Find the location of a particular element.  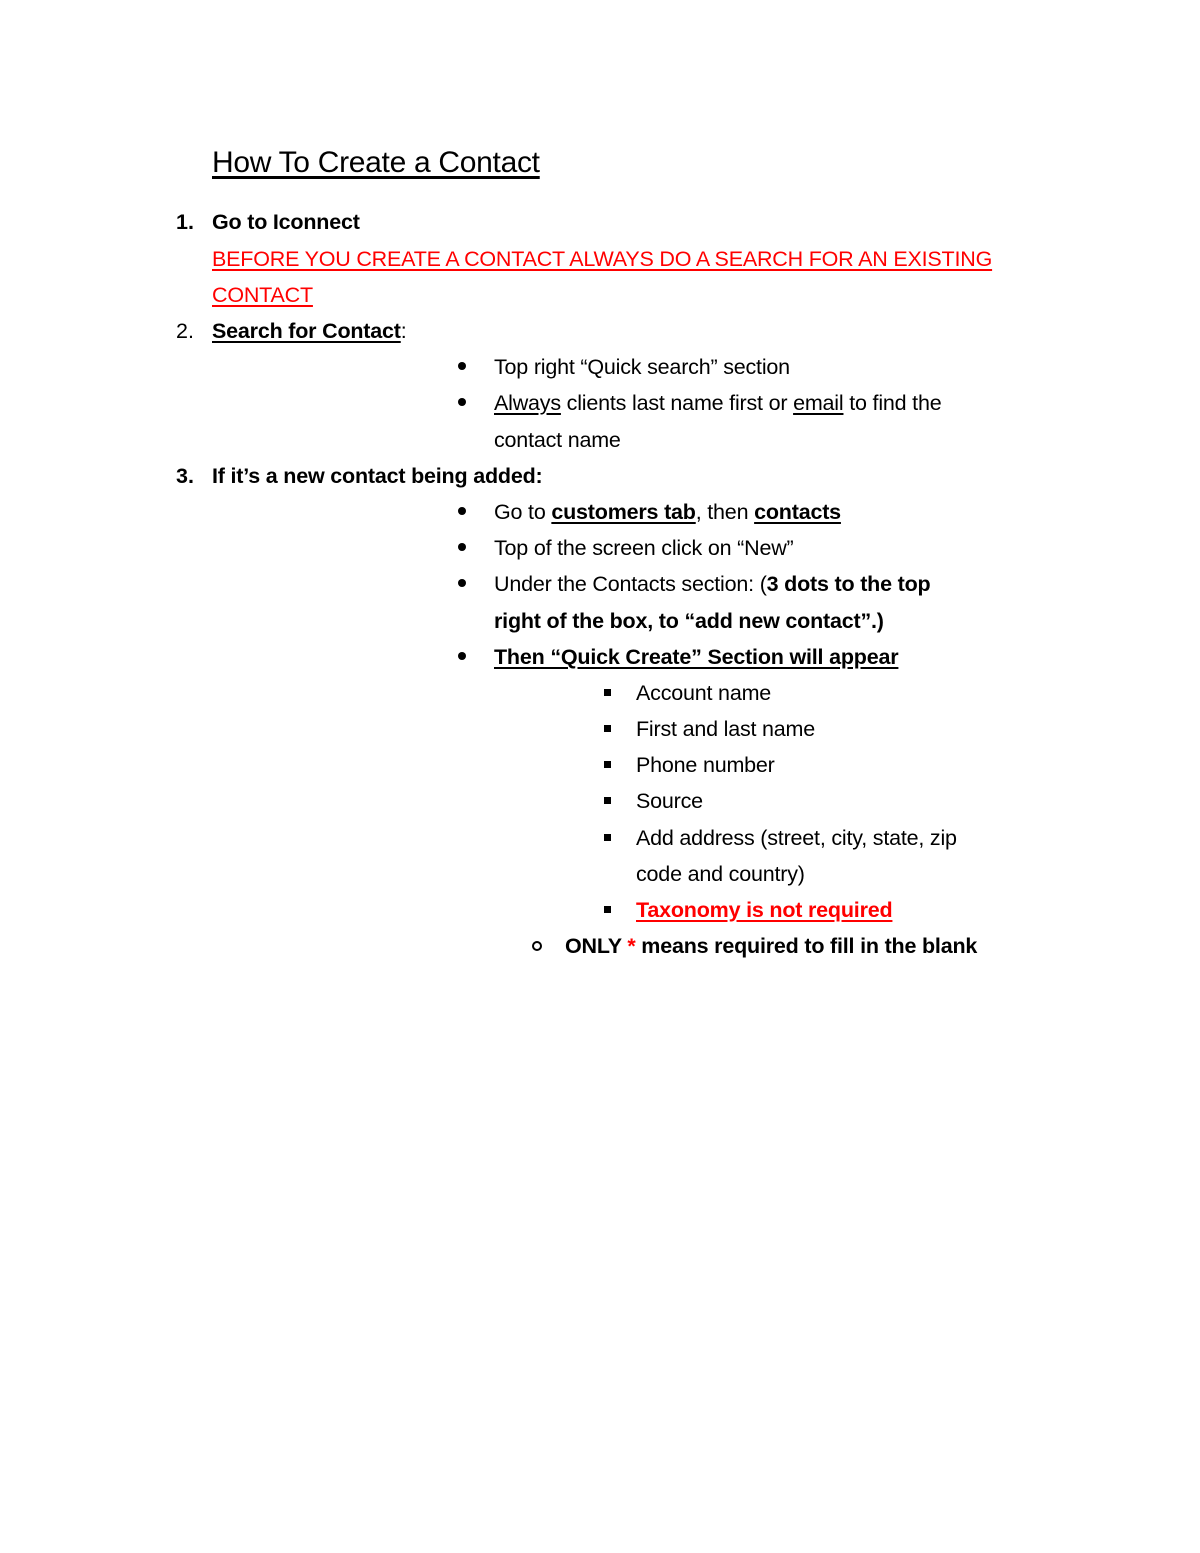

step-2-bullet-2-part-3: email is located at coordinates (818, 403).